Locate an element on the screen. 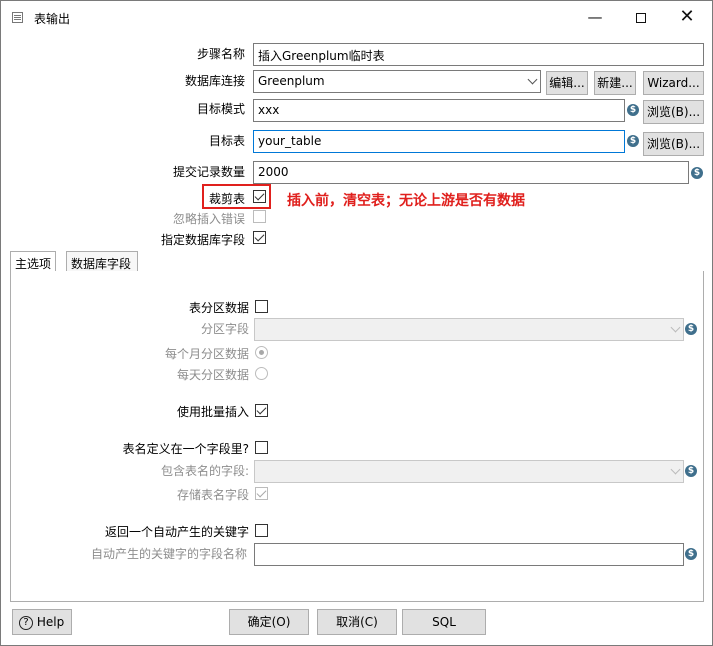  ignore-errors-checkbox is located at coordinates (259, 216).